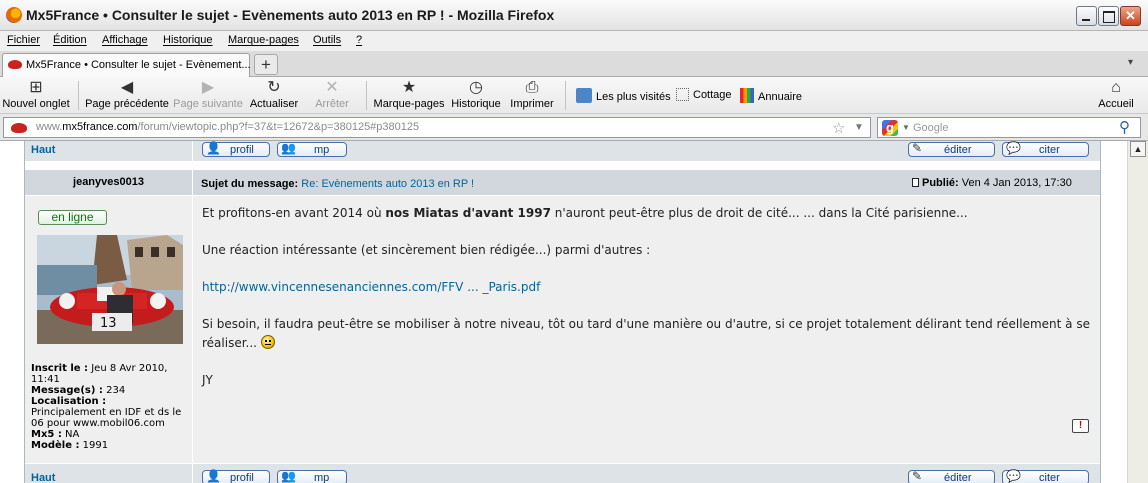 The image size is (1148, 483). I want to click on reload-button: ↻ Actualiser, so click(274, 94).